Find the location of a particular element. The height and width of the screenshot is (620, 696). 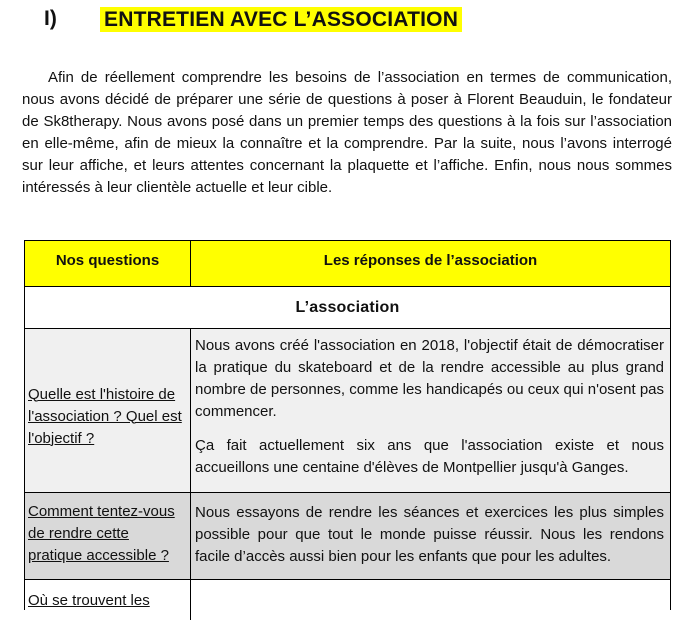

table-row: Où se trouvent les is located at coordinates (347, 600).